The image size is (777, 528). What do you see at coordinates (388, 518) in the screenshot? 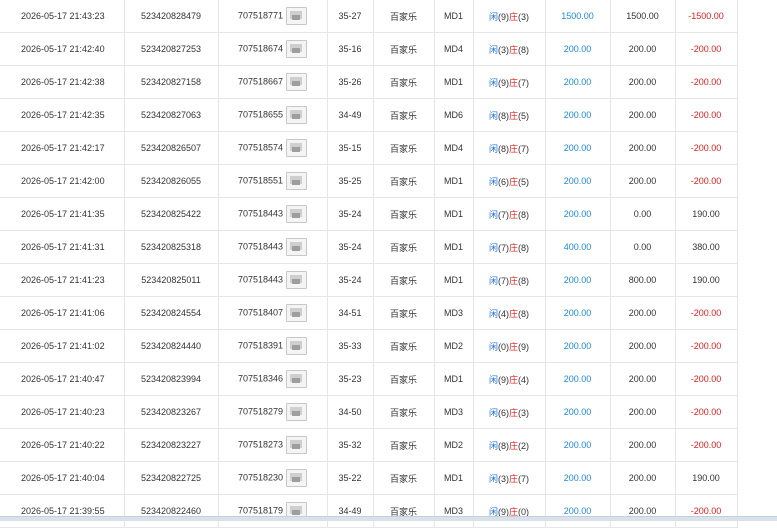
I see `horizontal-scrollbar` at bounding box center [388, 518].